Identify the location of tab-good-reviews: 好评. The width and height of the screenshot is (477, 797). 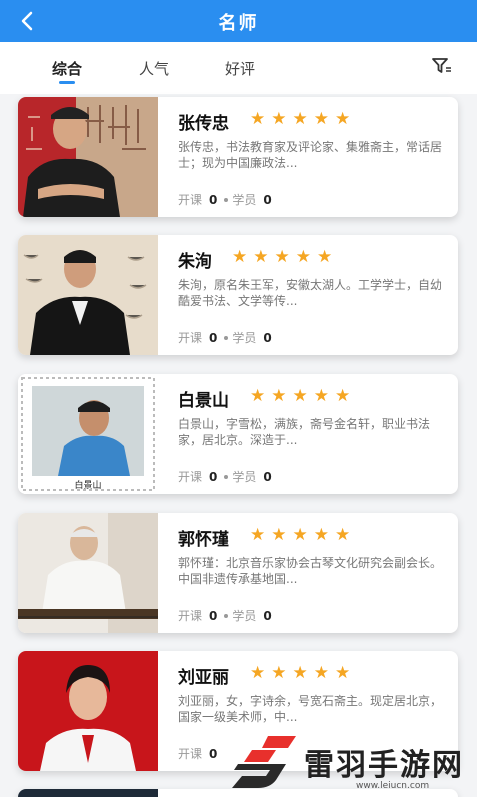
(240, 68).